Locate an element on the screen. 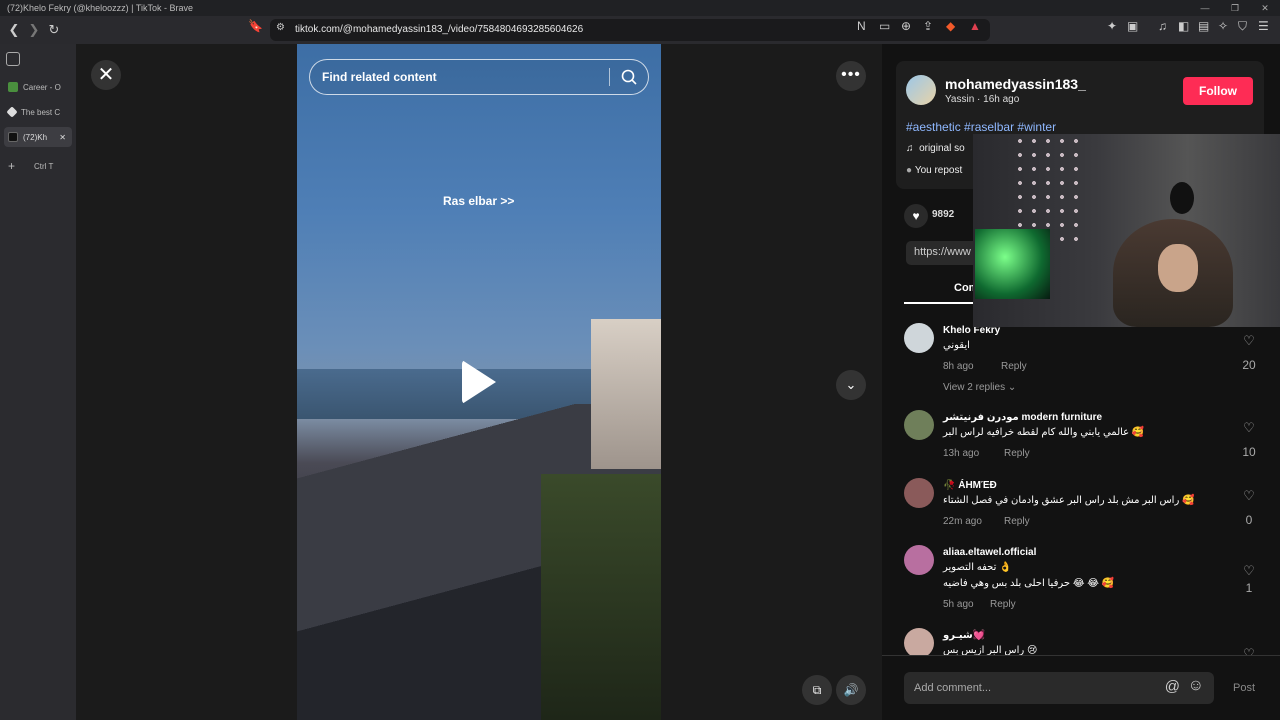 This screenshot has height=720, width=1280. restore-button: ❐ is located at coordinates (1235, 8).